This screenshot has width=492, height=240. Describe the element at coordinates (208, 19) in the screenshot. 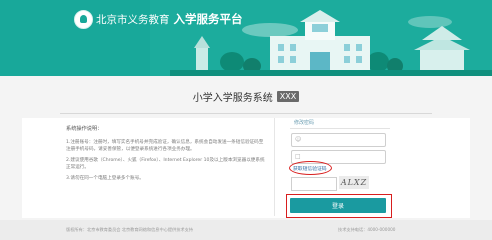

I see `platform-name: 入学服务平台` at that location.